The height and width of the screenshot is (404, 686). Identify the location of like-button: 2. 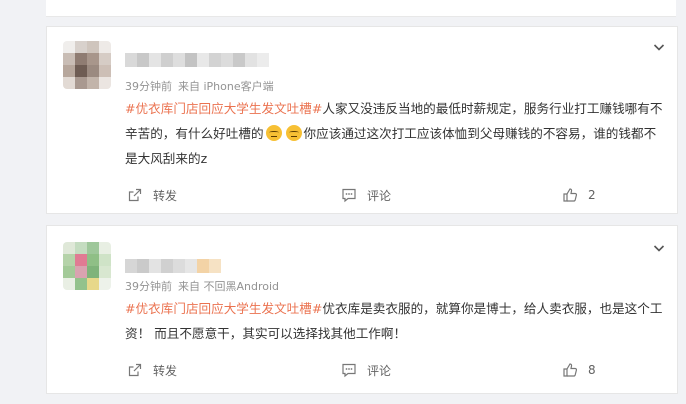
(579, 195).